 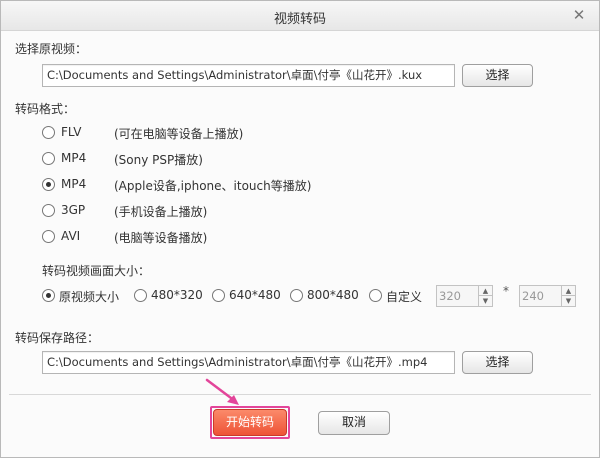 What do you see at coordinates (158, 160) in the screenshot?
I see `format-option-desc: (Sony PSP播放)` at bounding box center [158, 160].